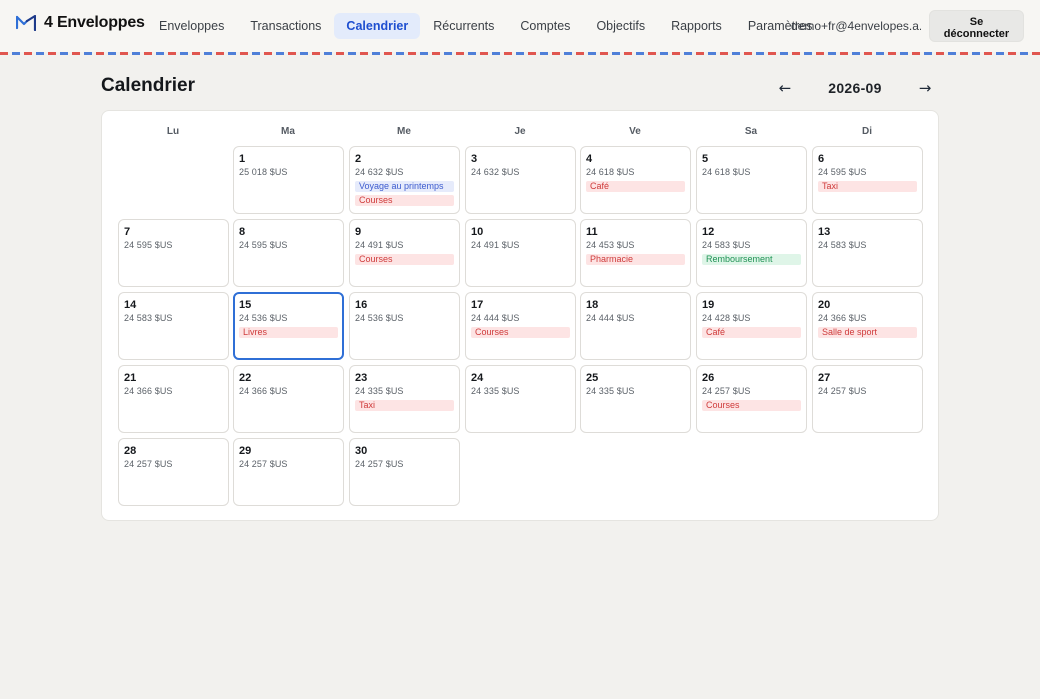 Image resolution: width=1040 pixels, height=699 pixels. Describe the element at coordinates (173, 399) in the screenshot. I see `calendar-day-cell: 21 24 366 $US` at that location.